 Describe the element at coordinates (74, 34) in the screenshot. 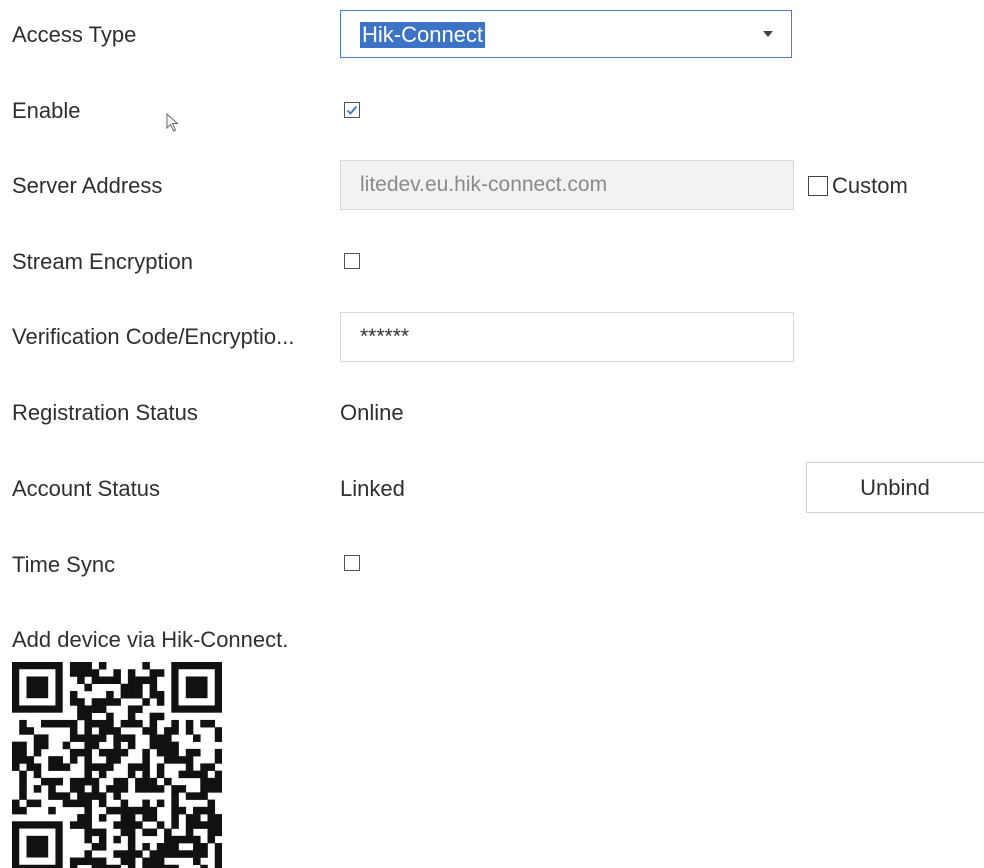

I see `access-type-label: Access Type` at that location.